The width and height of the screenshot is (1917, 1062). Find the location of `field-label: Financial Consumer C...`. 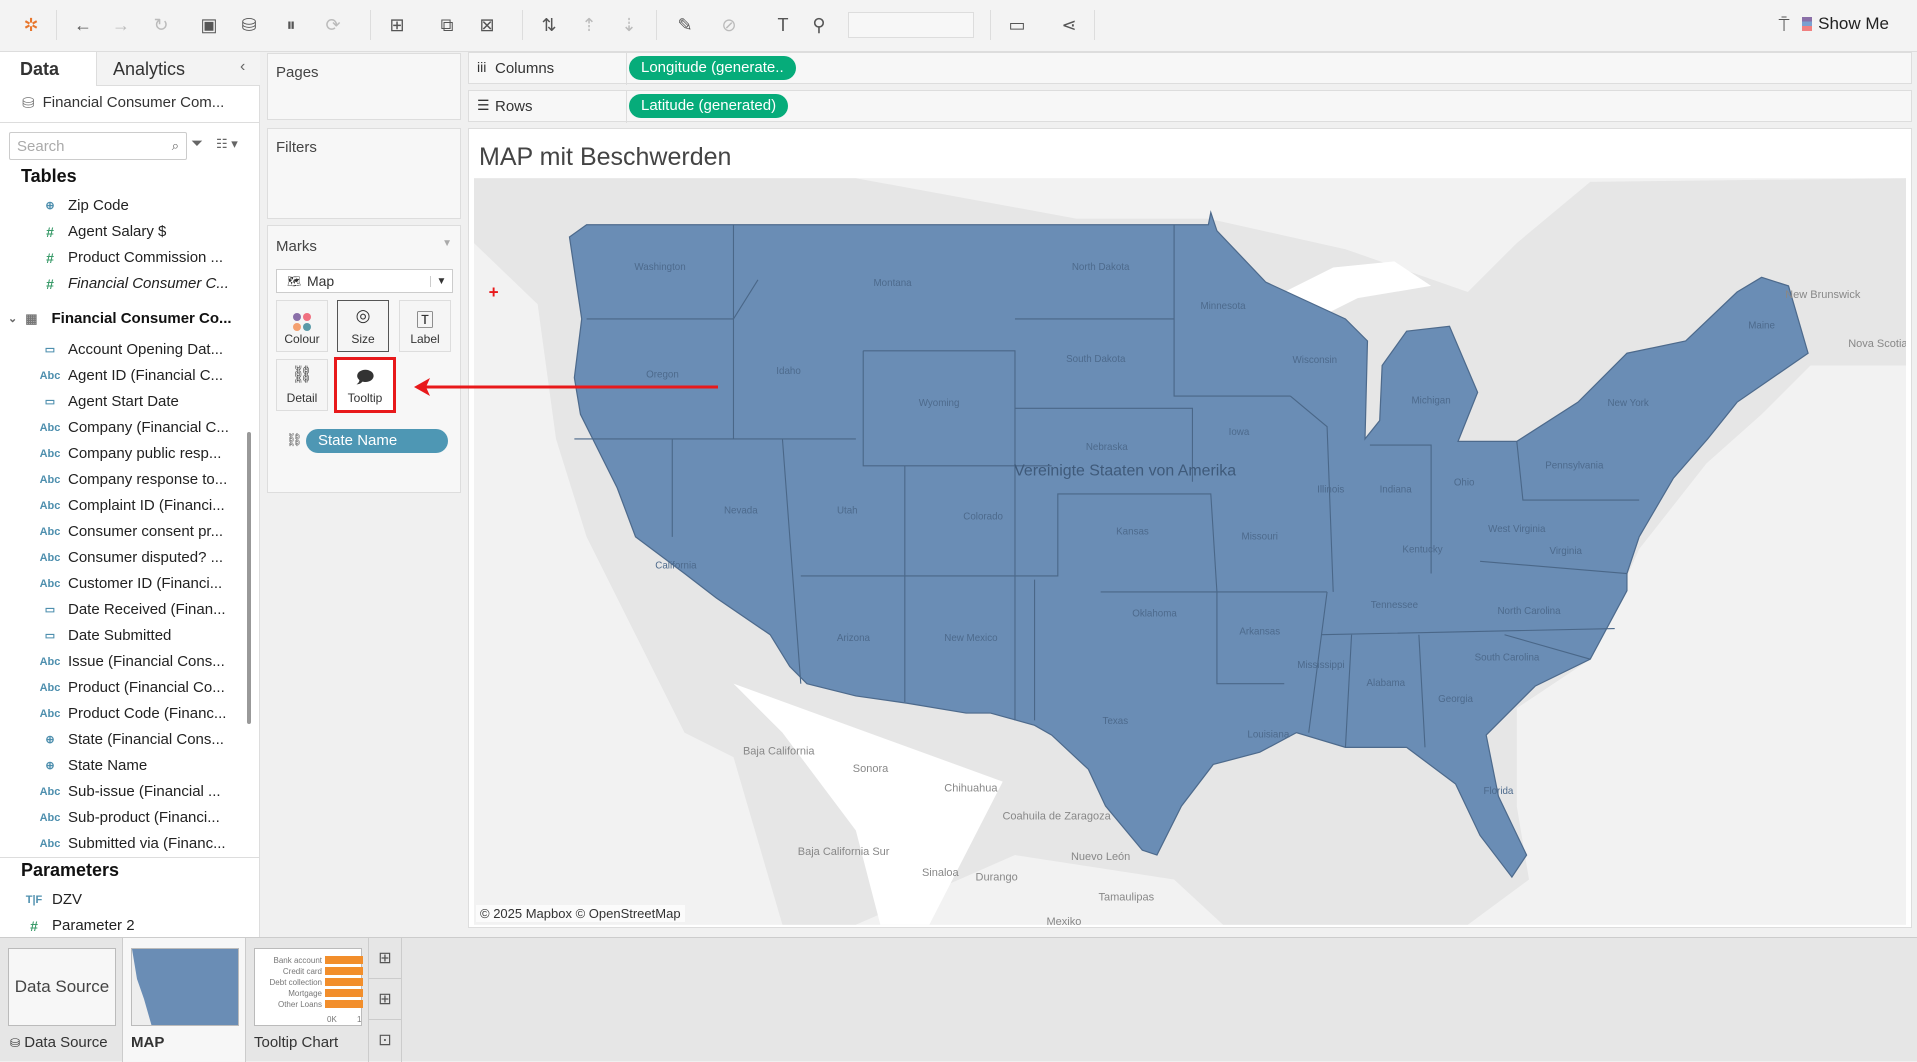

field-label: Financial Consumer C... is located at coordinates (148, 283).